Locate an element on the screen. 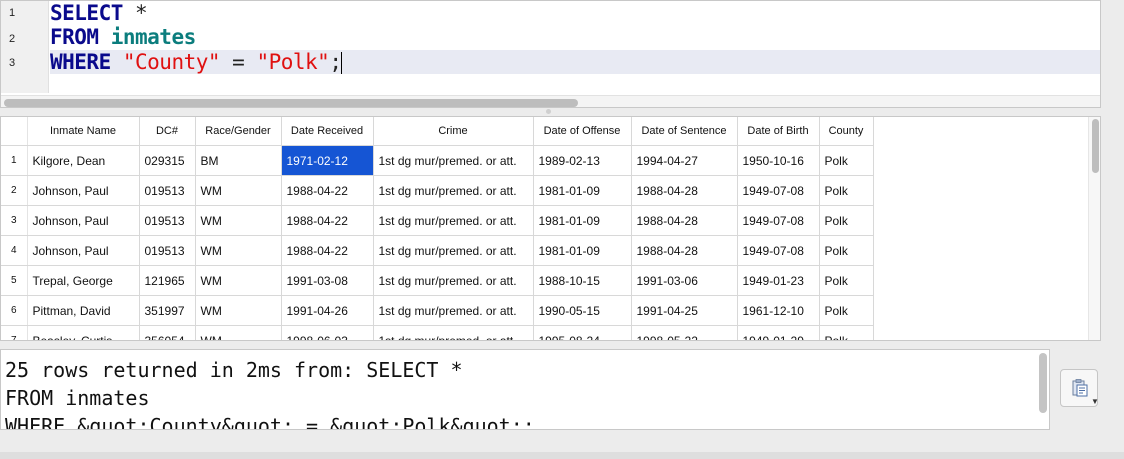 The width and height of the screenshot is (1124, 459). table-cell: 1988-10-15 is located at coordinates (582, 280).